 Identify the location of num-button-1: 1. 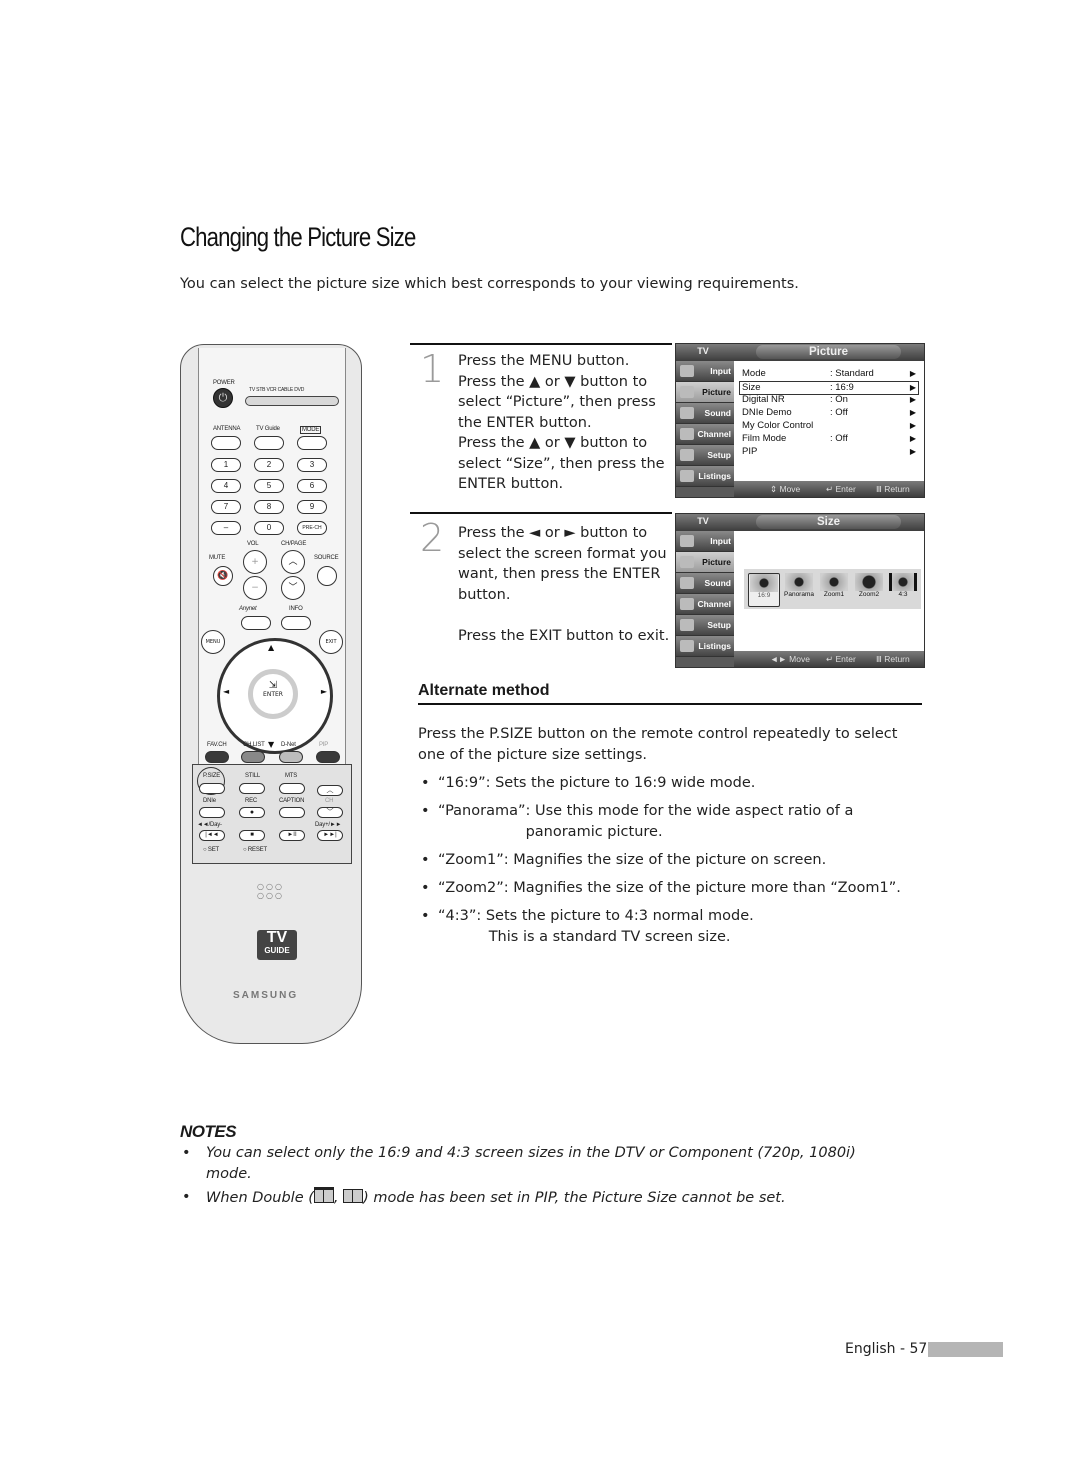
(226, 465).